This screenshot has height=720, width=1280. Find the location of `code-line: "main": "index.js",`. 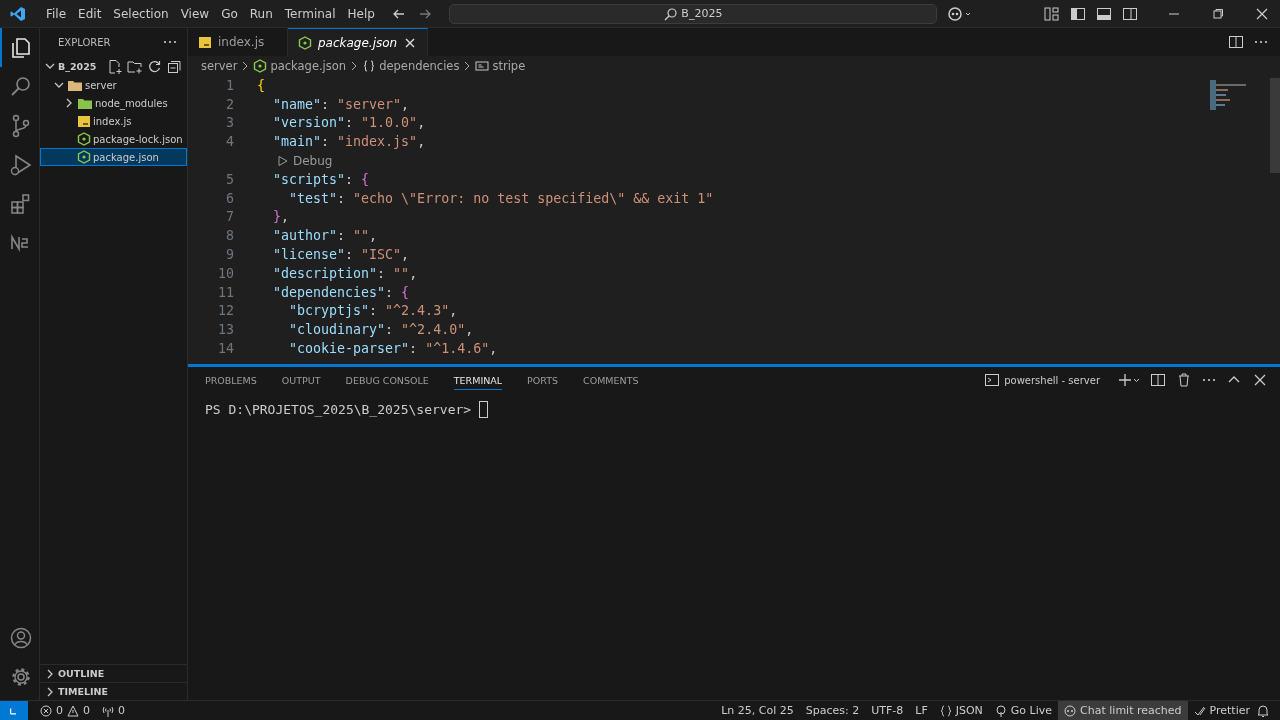

code-line: "main": "index.js", is located at coordinates (349, 142).